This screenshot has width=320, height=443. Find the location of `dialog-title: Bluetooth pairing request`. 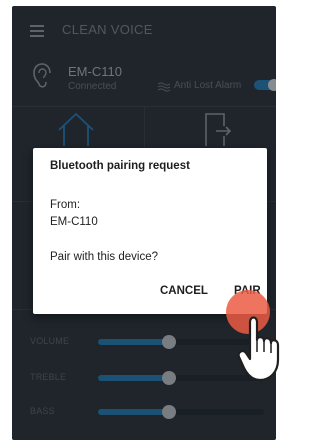

dialog-title: Bluetooth pairing request is located at coordinates (120, 166).